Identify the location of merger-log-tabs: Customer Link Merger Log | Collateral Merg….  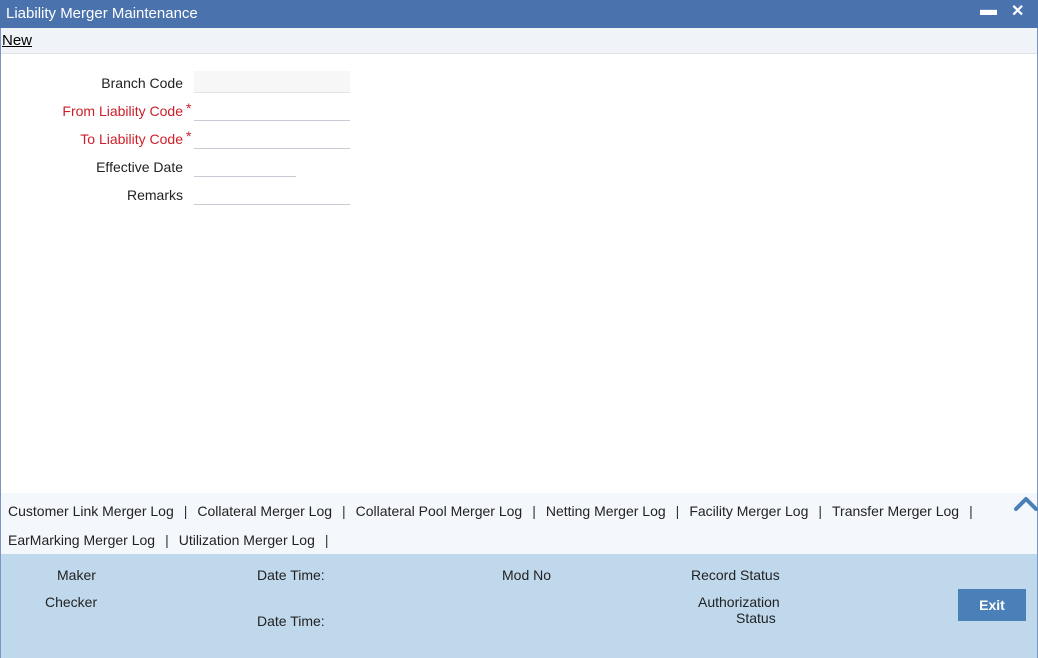
(519, 523).